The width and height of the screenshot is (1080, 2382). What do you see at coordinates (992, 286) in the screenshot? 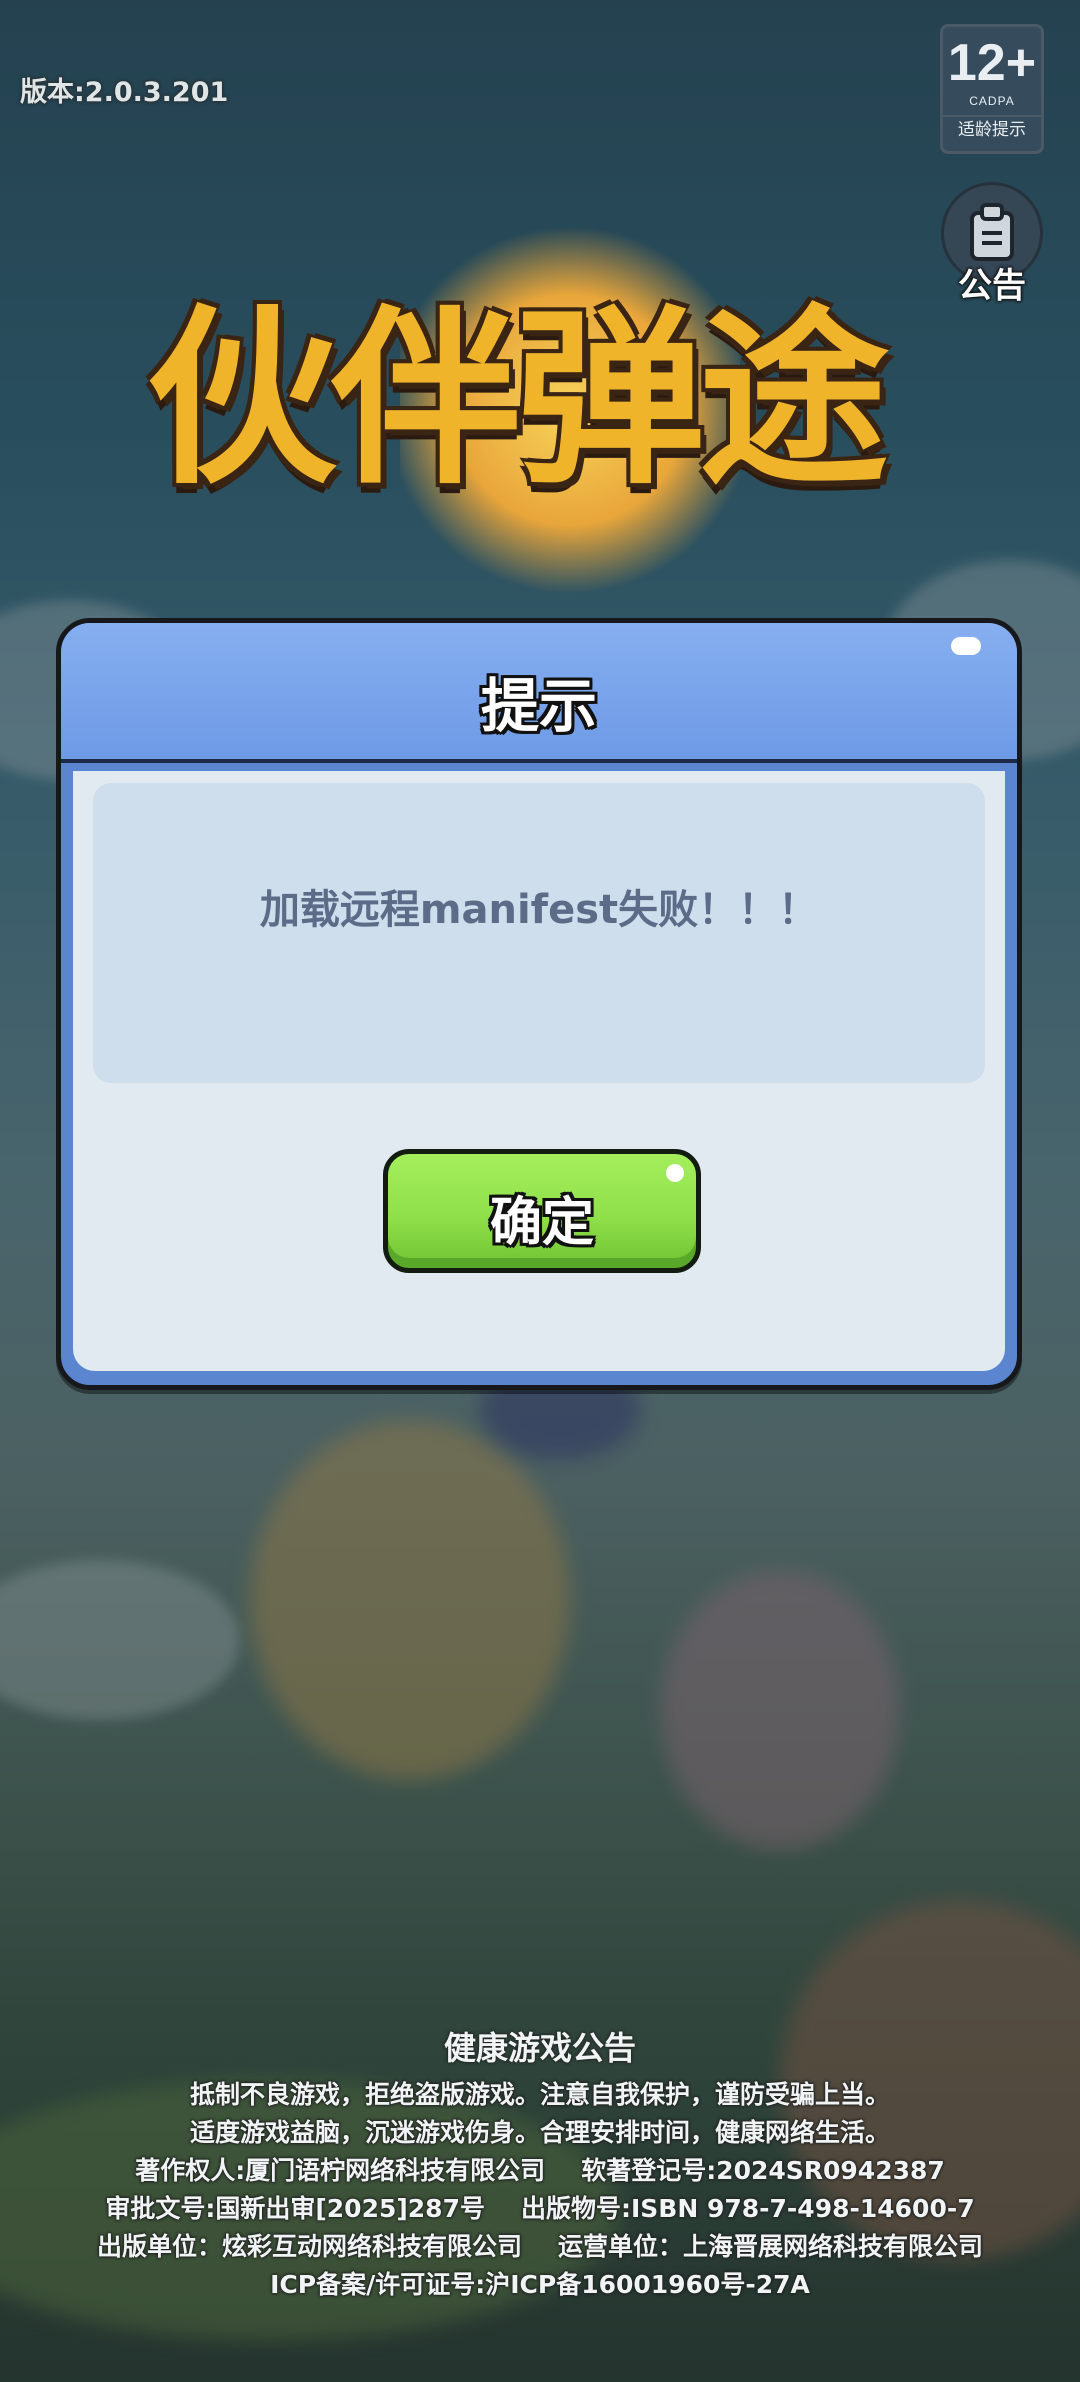
I see `notice-button-label: 公告` at bounding box center [992, 286].